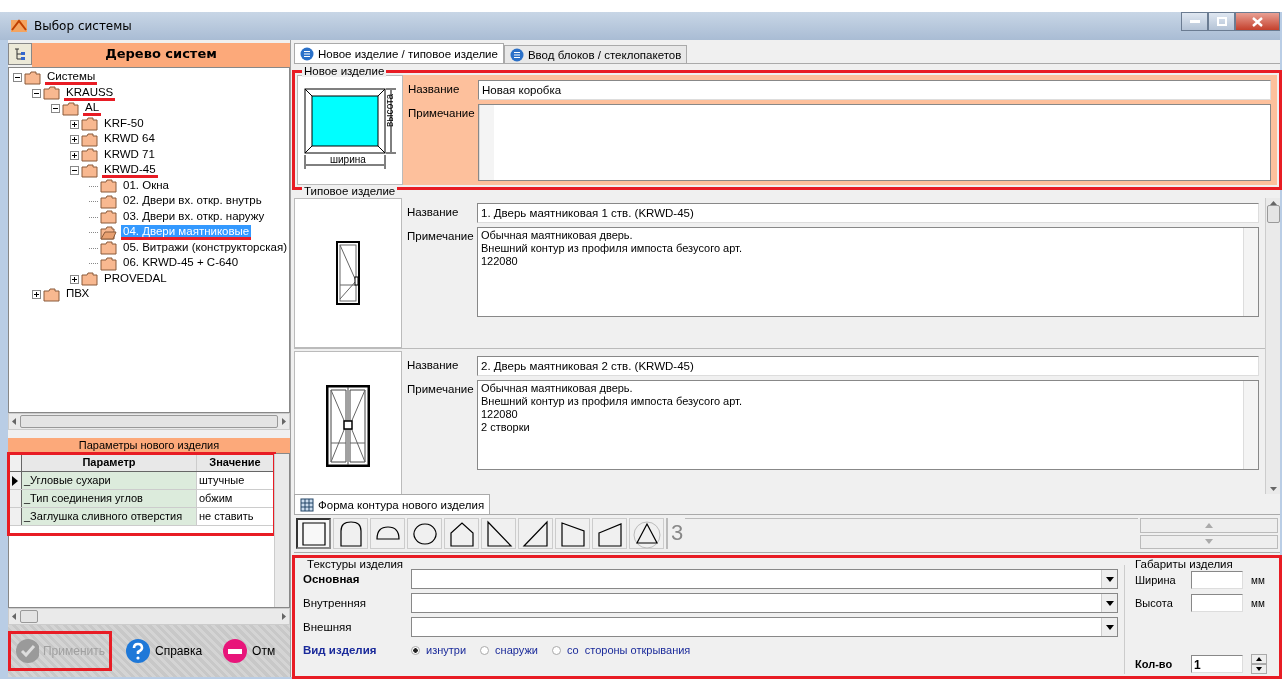 Image resolution: width=1282 pixels, height=679 pixels. Describe the element at coordinates (205, 248) in the screenshot. I see `tree-item: 05. Витражи (конструкторская)` at that location.